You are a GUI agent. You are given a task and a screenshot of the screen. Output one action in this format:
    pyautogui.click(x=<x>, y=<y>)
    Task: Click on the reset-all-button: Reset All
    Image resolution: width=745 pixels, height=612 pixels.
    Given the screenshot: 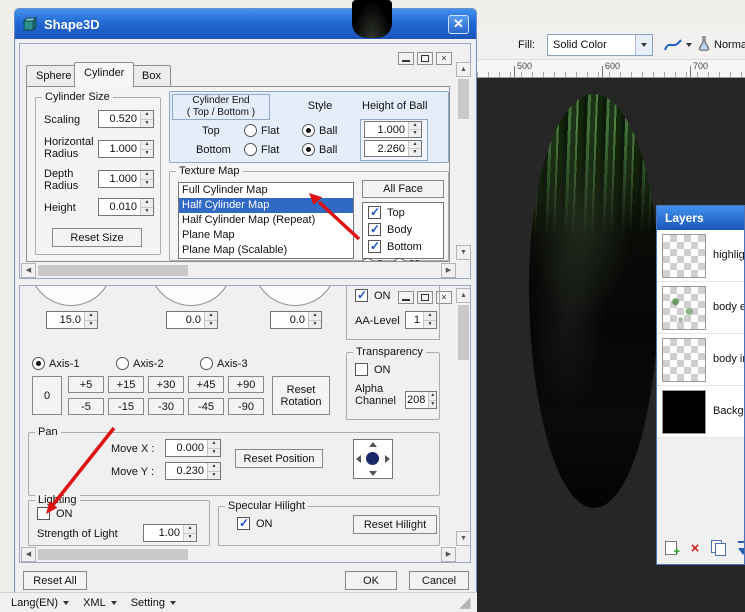 What is the action you would take?
    pyautogui.click(x=55, y=580)
    